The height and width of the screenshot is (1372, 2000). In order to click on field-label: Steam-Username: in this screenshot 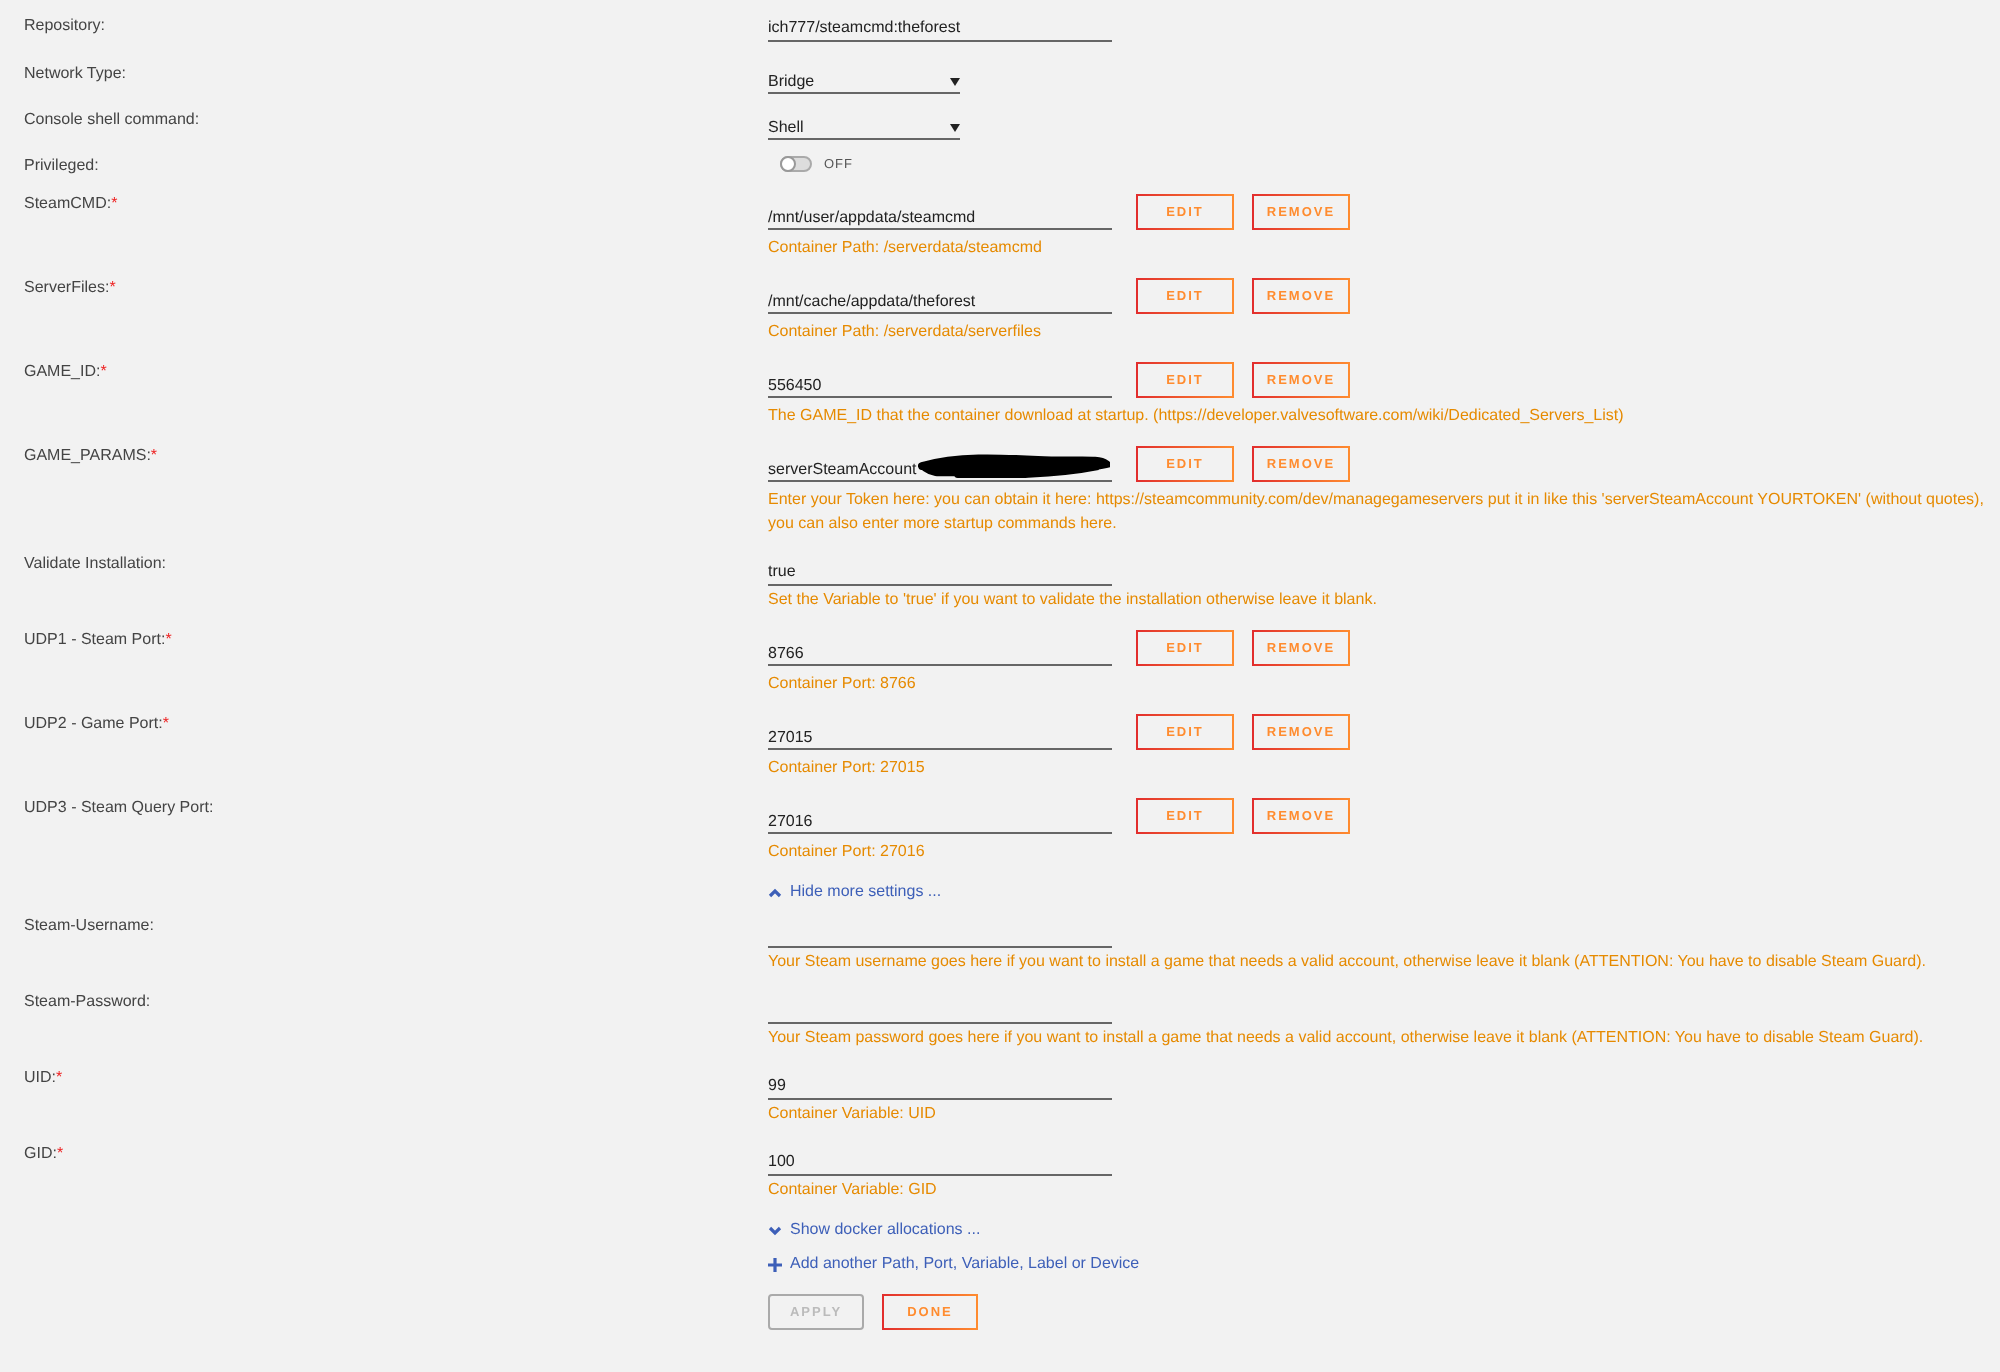, I will do `click(89, 926)`.